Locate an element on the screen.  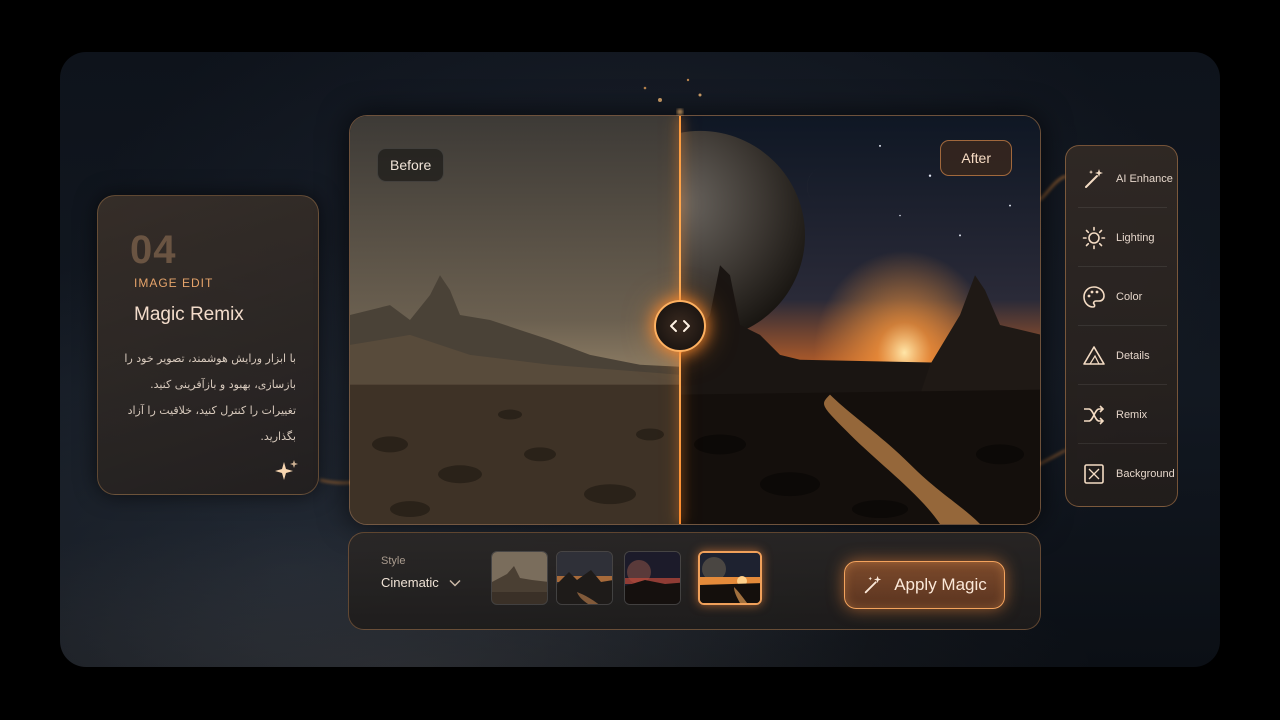
info-title: Magic Remix is located at coordinates (189, 314).